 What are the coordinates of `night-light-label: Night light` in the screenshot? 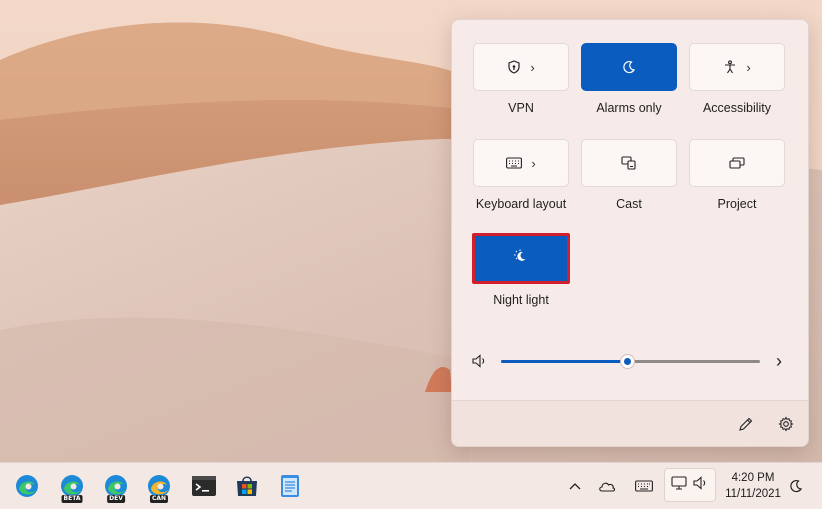 It's located at (521, 300).